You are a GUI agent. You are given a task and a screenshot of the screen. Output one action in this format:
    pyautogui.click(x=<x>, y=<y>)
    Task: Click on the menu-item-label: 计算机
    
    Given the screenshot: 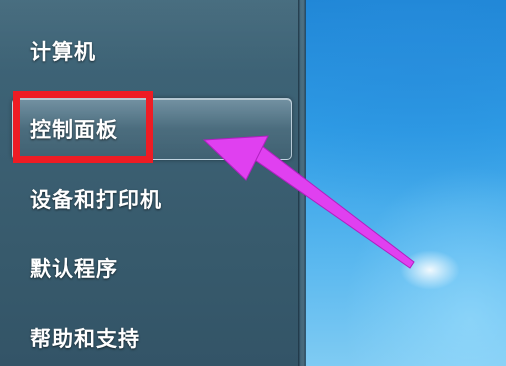 What is the action you would take?
    pyautogui.click(x=63, y=52)
    